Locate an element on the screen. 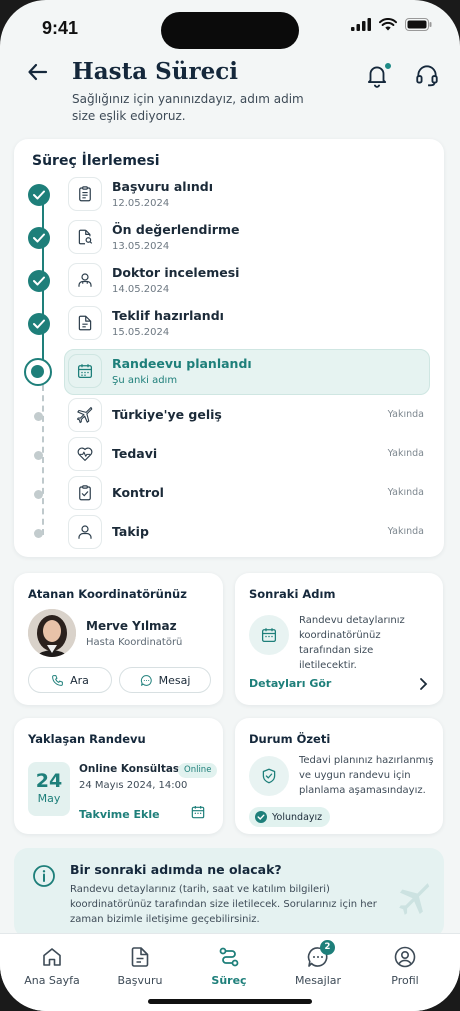 Image resolution: width=460 pixels, height=1011 pixels. calendar-icon is located at coordinates (269, 635).